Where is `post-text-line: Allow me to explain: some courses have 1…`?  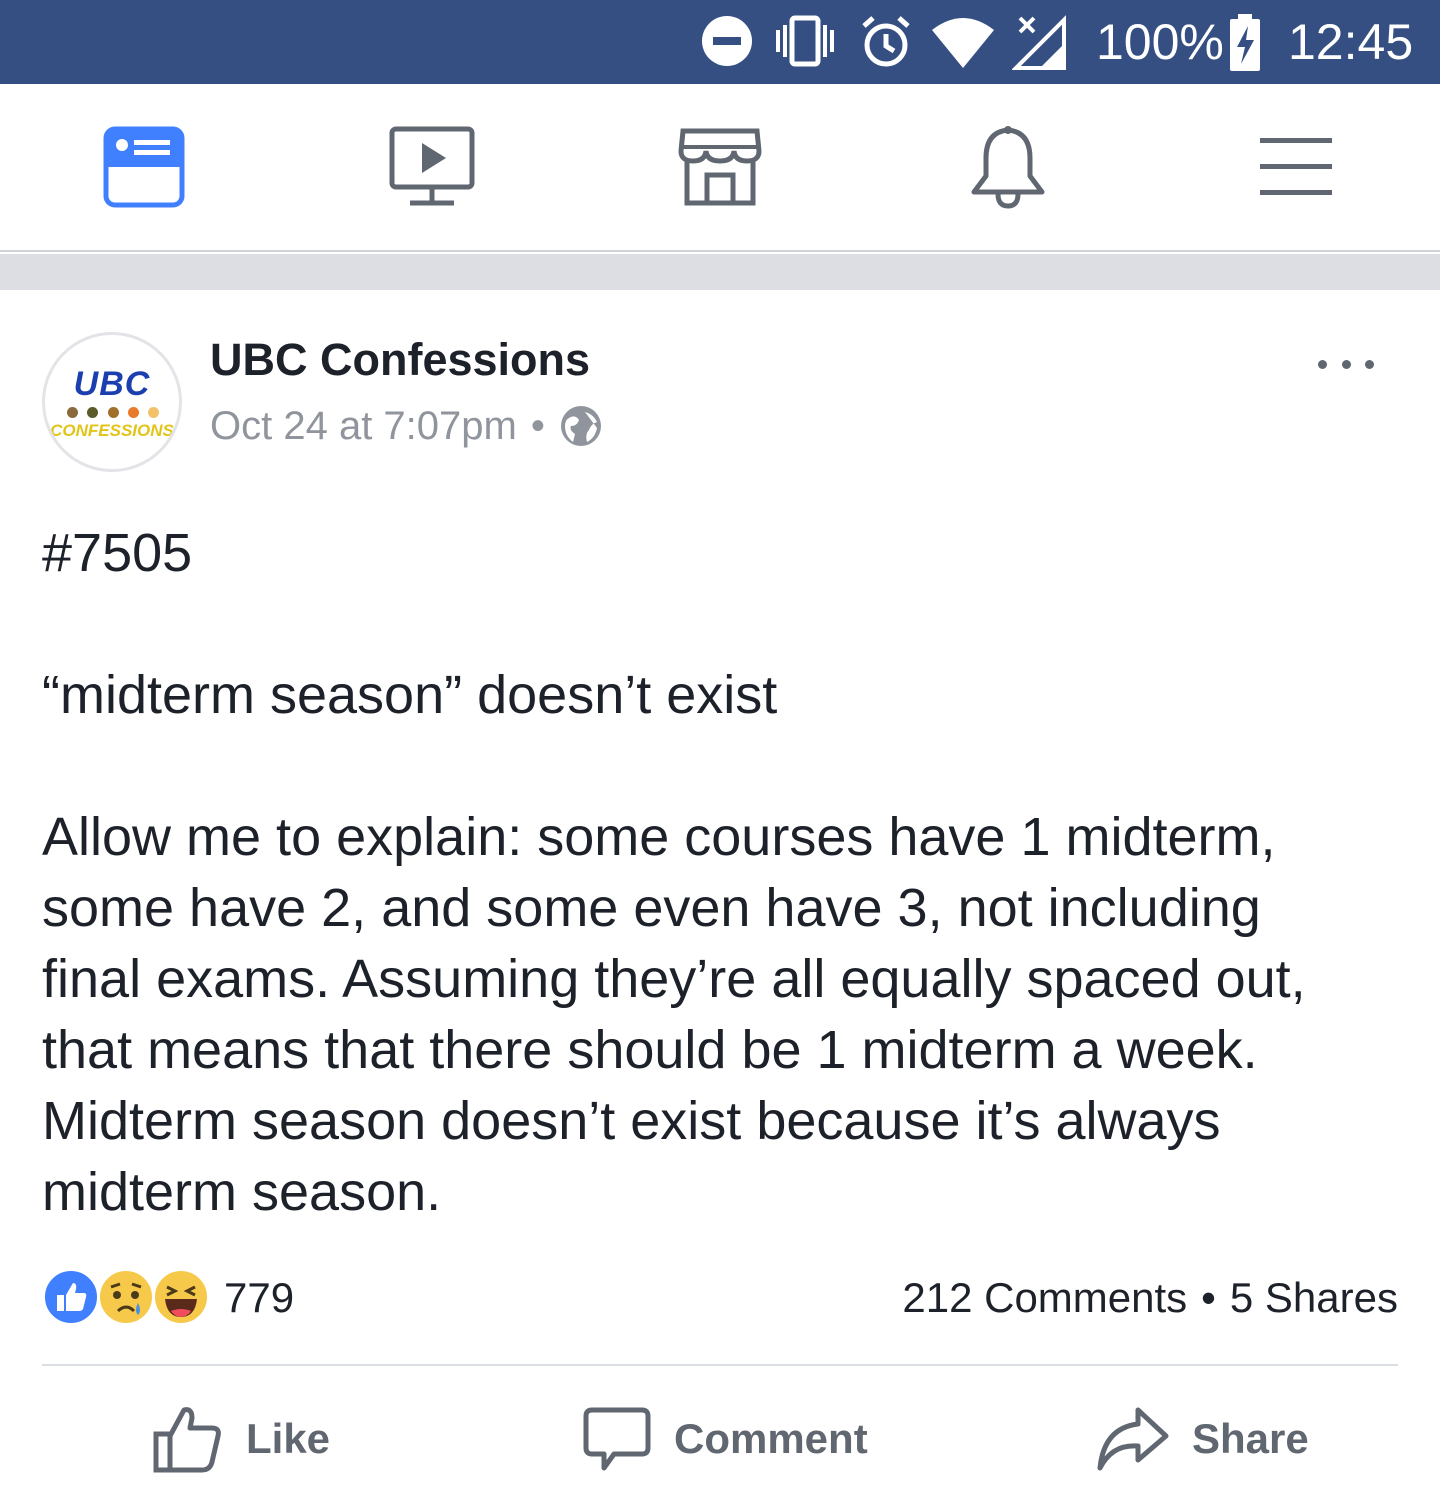
post-text-line: Allow me to explain: some courses have 1… is located at coordinates (659, 837).